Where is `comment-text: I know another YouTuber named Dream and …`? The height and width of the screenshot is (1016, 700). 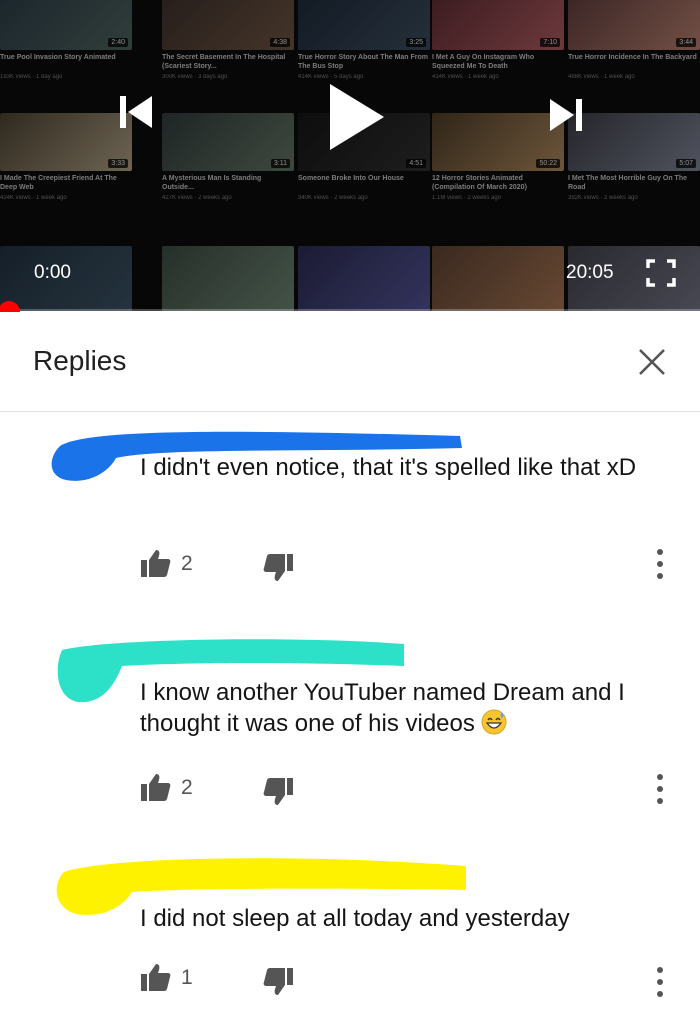 comment-text: I know another YouTuber named Dream and … is located at coordinates (410, 708).